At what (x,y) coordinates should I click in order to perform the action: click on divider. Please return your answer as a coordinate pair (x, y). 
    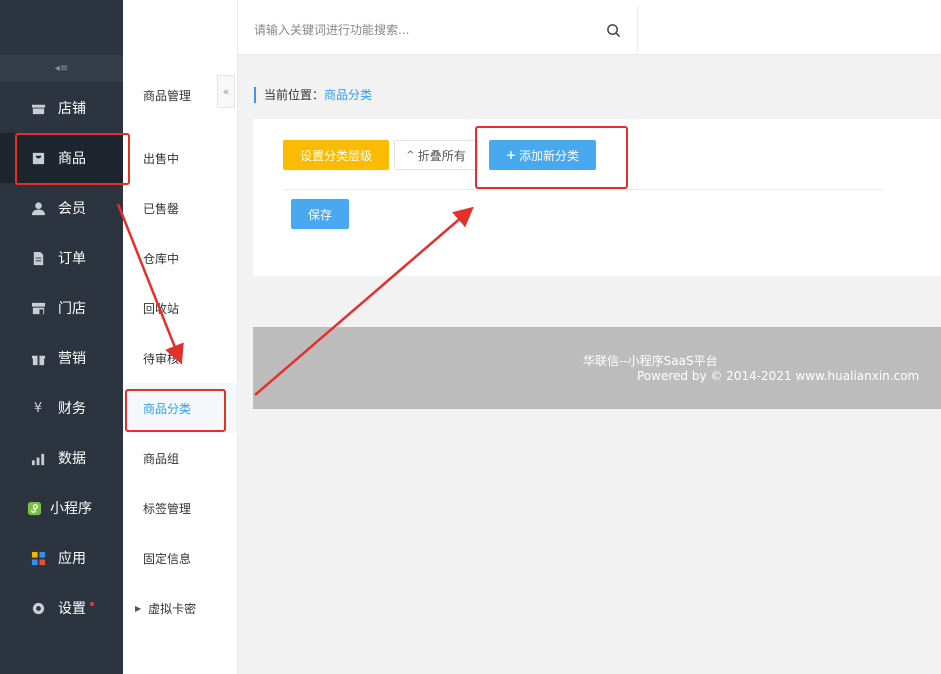
    Looking at the image, I should click on (583, 189).